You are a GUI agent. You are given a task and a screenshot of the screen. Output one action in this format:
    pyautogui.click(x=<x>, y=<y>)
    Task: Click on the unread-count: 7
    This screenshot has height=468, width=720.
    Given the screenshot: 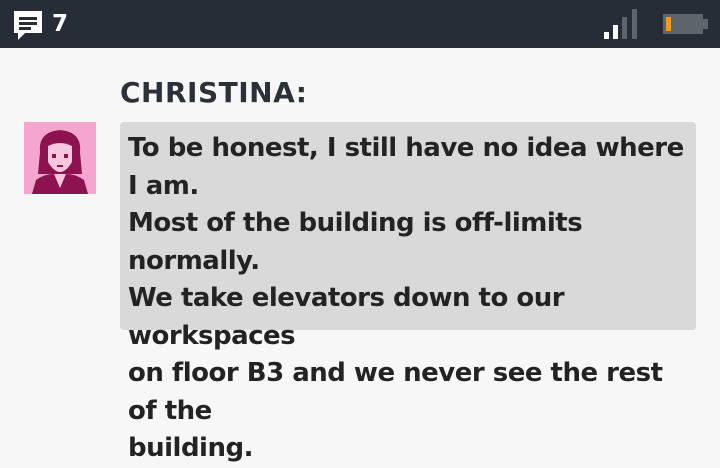 What is the action you would take?
    pyautogui.click(x=60, y=24)
    